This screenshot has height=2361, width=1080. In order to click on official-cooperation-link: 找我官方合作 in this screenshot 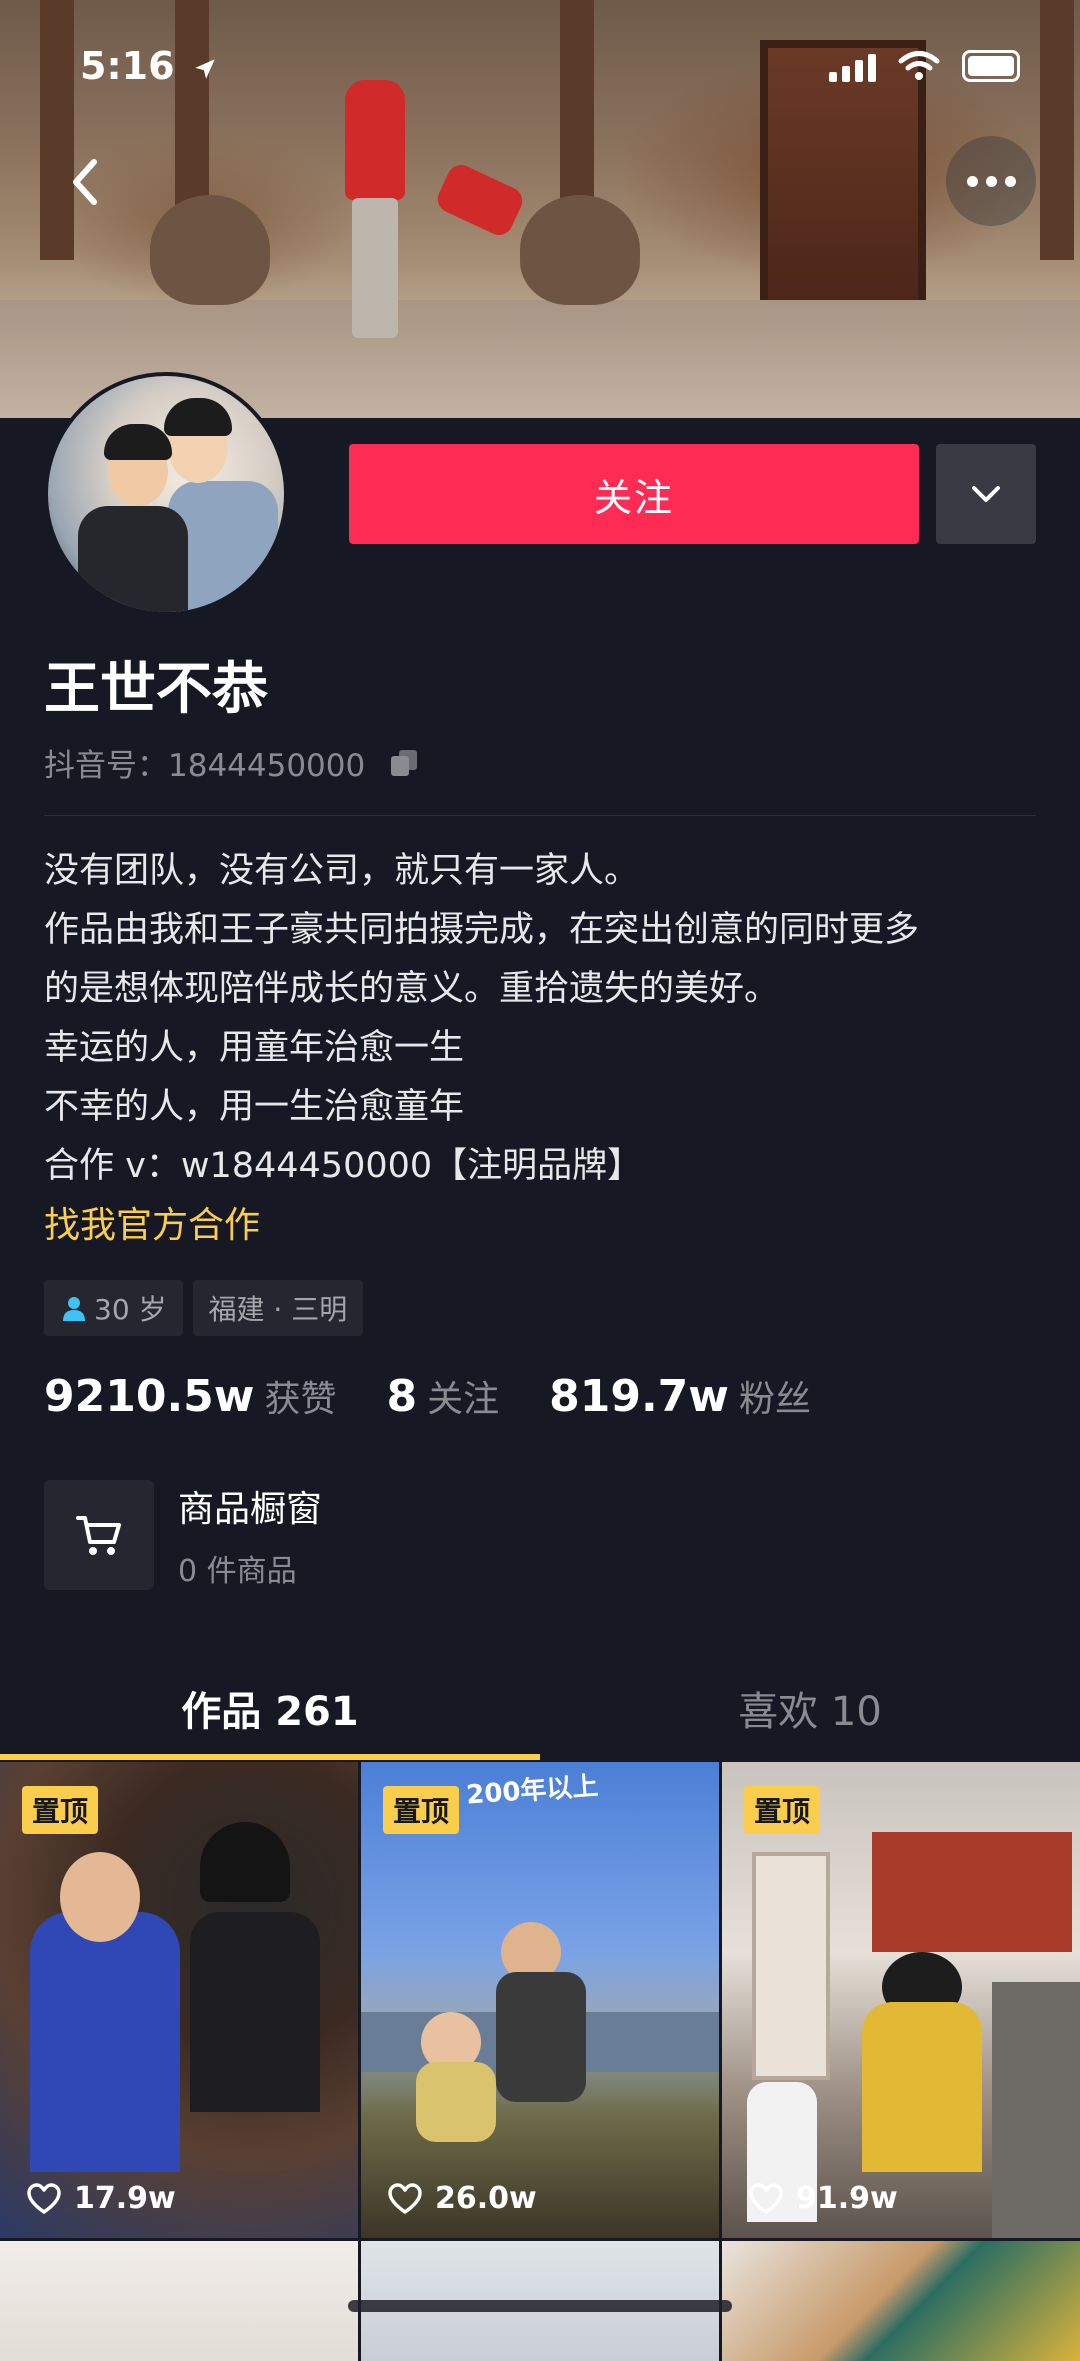, I will do `click(152, 1222)`.